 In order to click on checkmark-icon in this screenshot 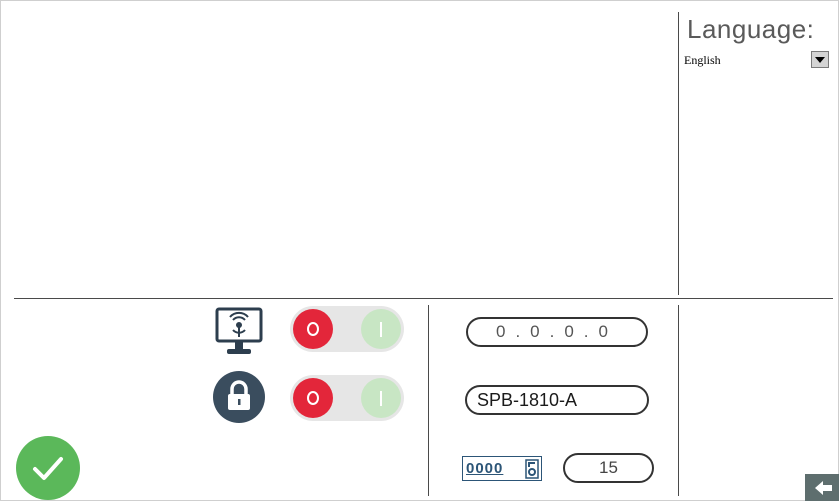, I will do `click(48, 468)`.